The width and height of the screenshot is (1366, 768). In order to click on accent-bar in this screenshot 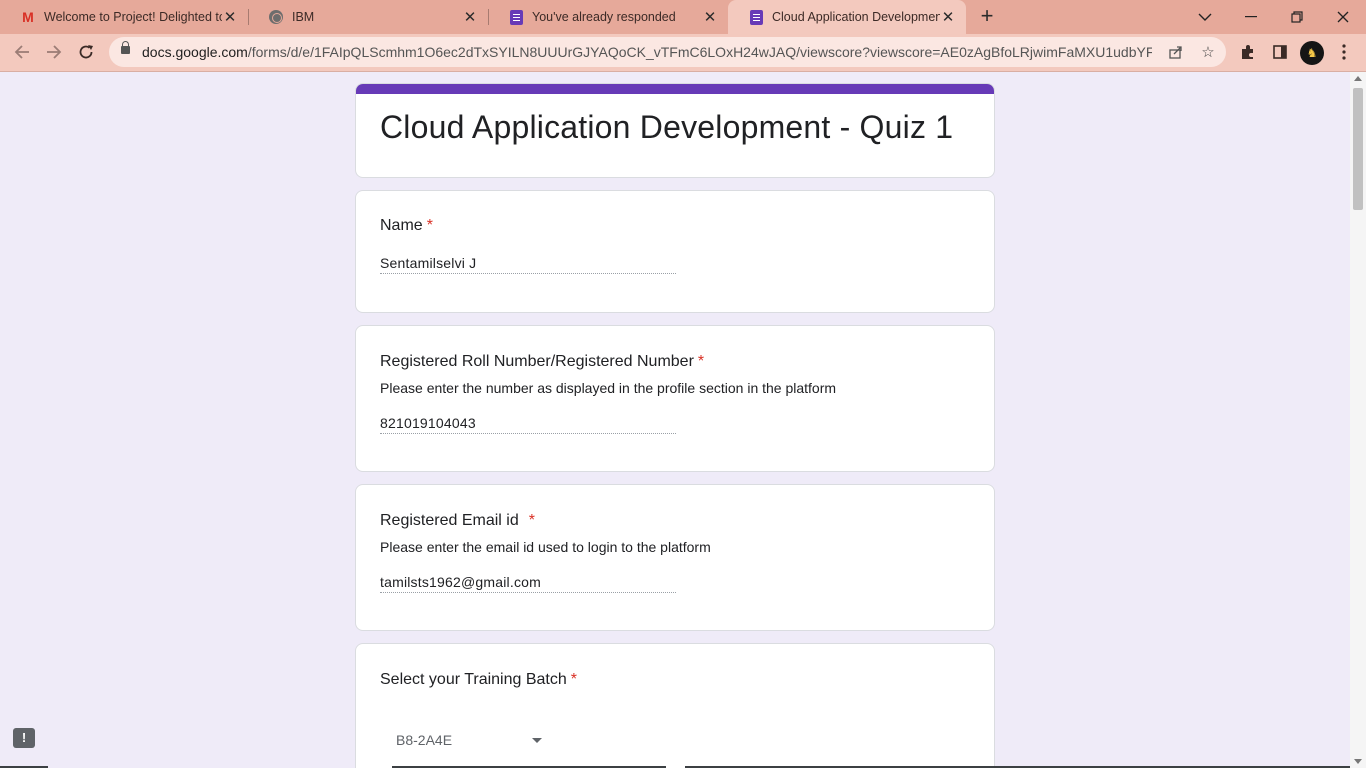, I will do `click(675, 89)`.